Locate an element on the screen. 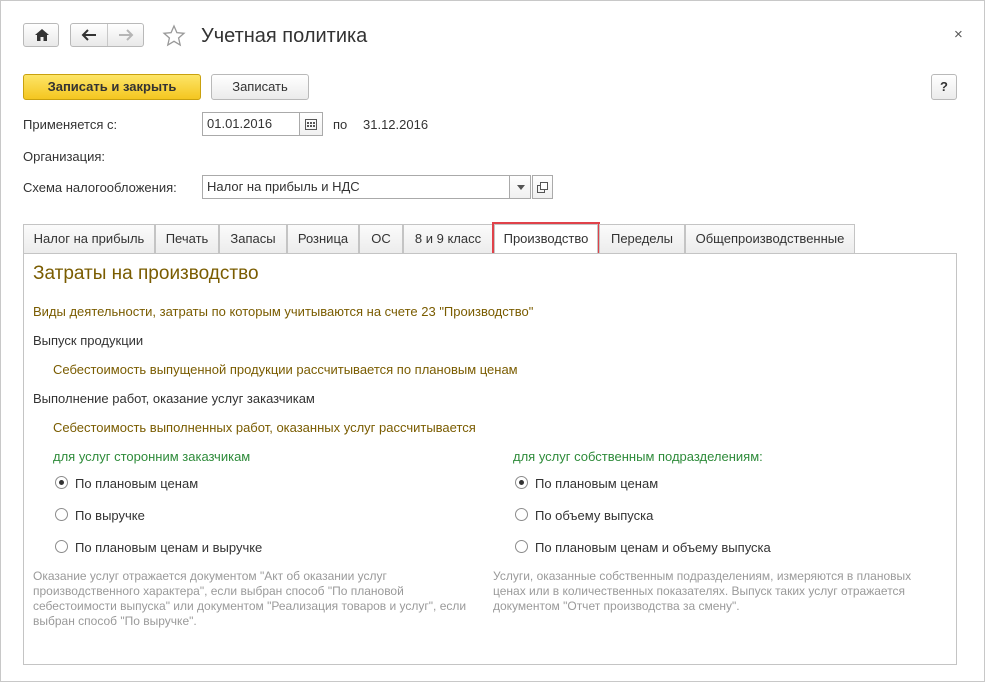  history-nav-group is located at coordinates (107, 35).